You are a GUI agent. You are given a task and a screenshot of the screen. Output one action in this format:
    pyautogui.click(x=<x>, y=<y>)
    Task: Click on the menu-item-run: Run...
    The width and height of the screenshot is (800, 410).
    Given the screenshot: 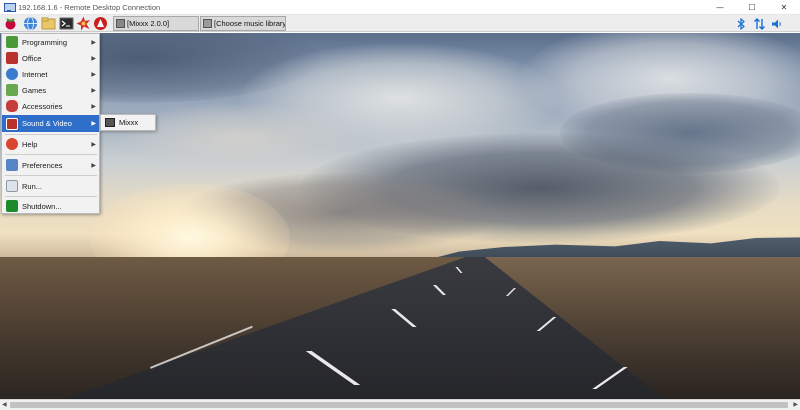 What is the action you would take?
    pyautogui.click(x=50, y=186)
    